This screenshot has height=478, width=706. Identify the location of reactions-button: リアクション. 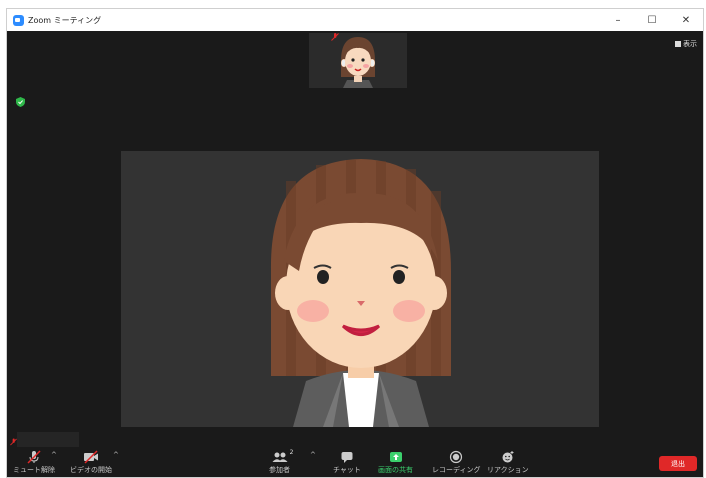
(508, 462).